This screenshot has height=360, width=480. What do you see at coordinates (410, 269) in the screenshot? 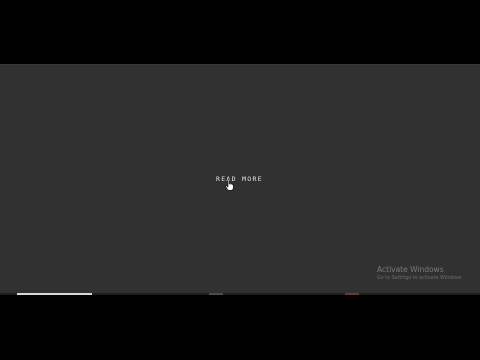
I see `watermark-title: Activate Windows` at bounding box center [410, 269].